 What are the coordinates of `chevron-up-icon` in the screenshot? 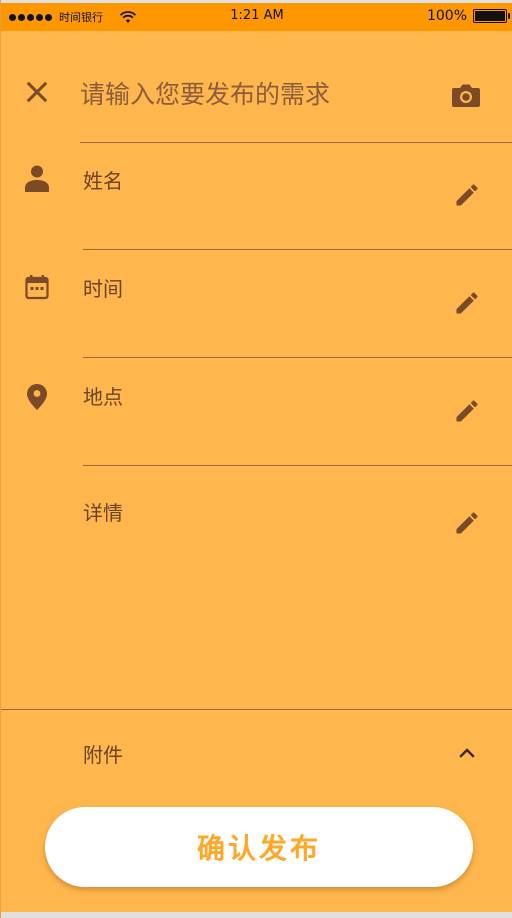 It's located at (467, 753).